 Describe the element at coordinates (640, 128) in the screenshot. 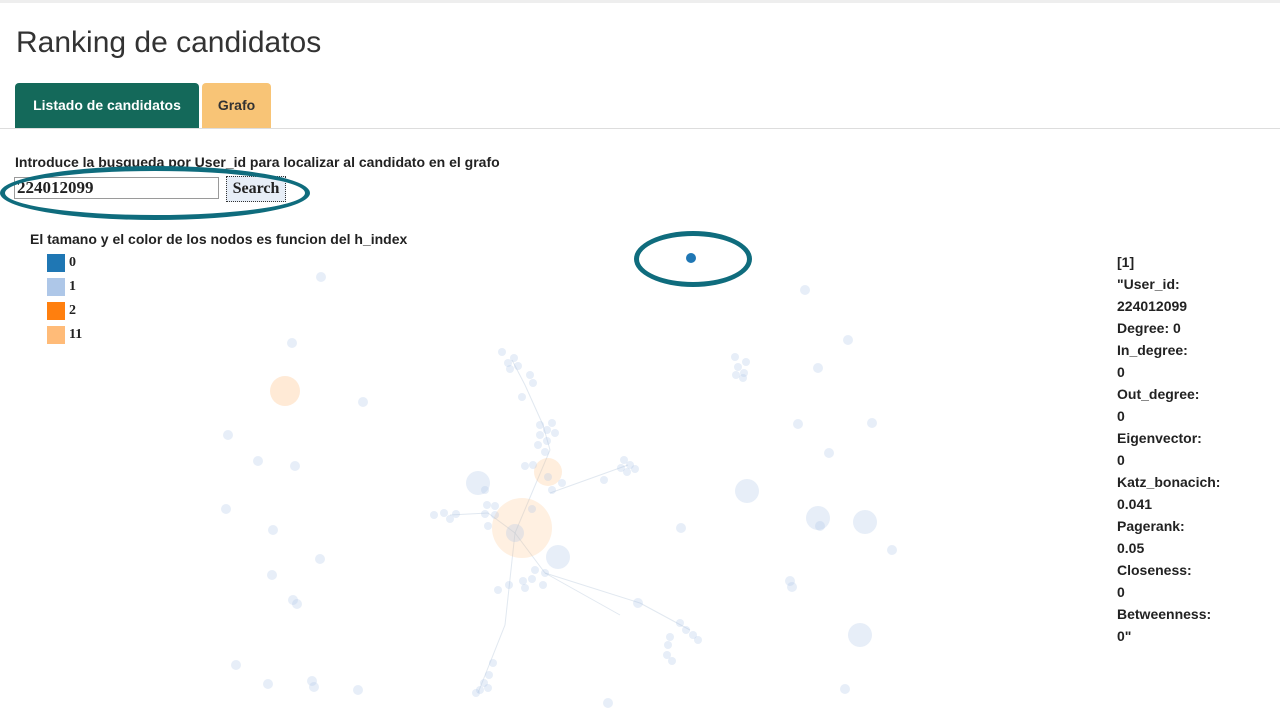

I see `tab-divider` at that location.